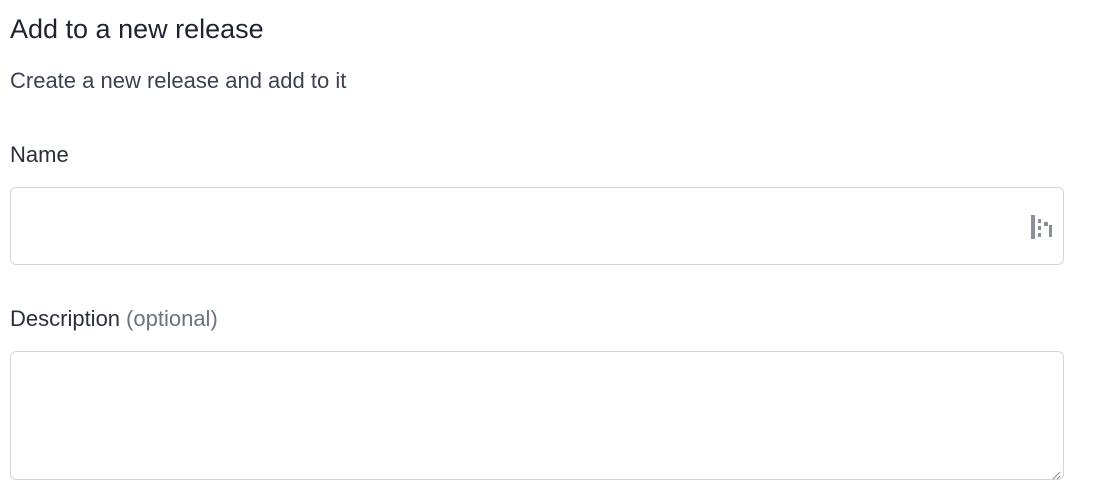  What do you see at coordinates (65, 318) in the screenshot?
I see `description-label-text: Description` at bounding box center [65, 318].